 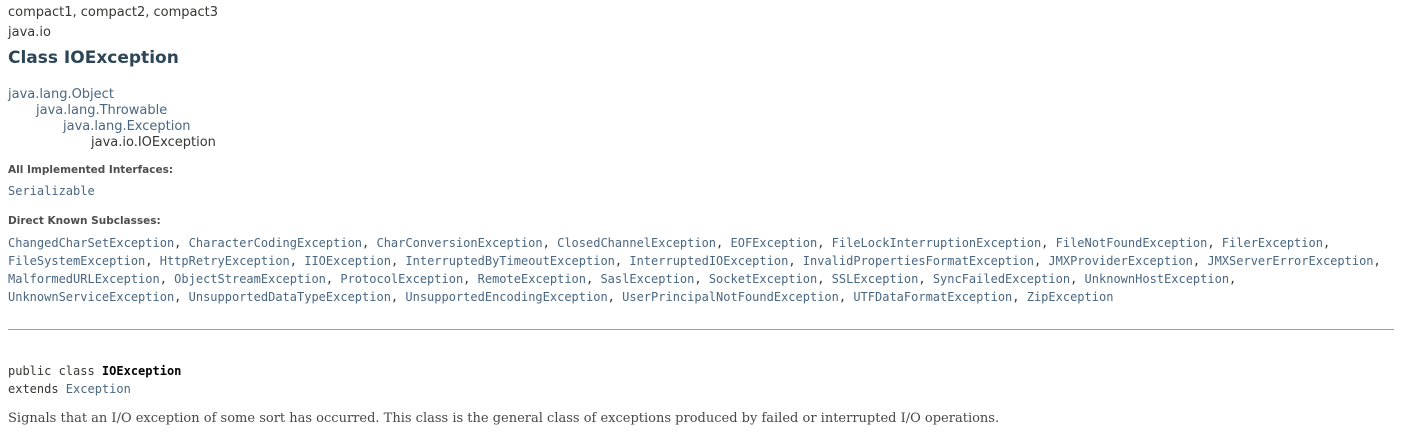 What do you see at coordinates (1157, 279) in the screenshot?
I see `subclass-link: UnknownHostException` at bounding box center [1157, 279].